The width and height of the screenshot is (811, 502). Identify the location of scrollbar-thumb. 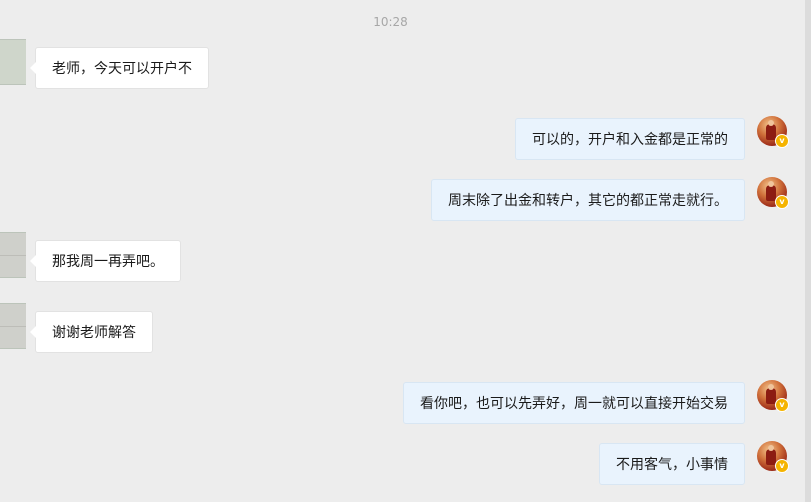
(808, 251).